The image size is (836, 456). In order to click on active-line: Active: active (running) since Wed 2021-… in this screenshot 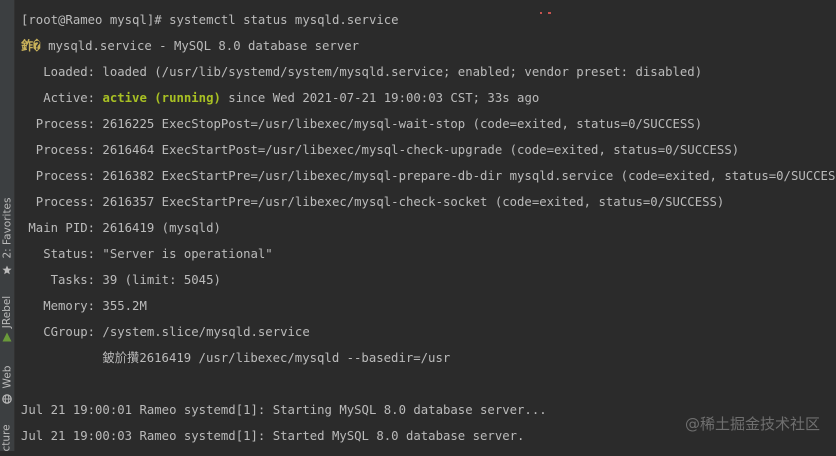, I will do `click(280, 98)`.